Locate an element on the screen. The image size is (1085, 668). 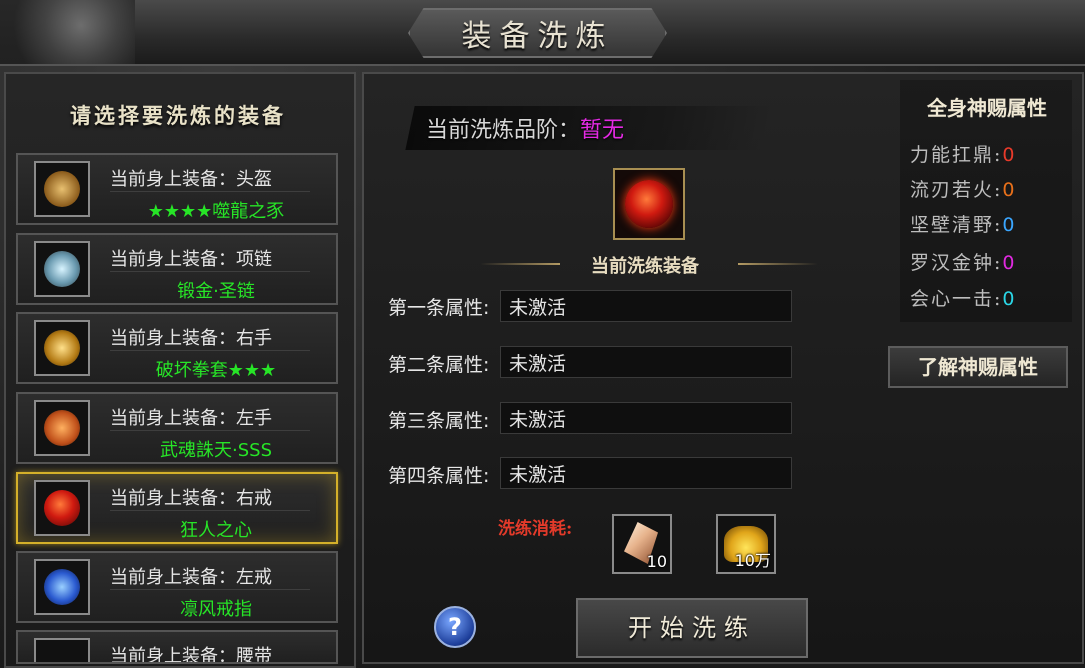
divine-attribute-row: 罗汉金钟:0 is located at coordinates (962, 261).